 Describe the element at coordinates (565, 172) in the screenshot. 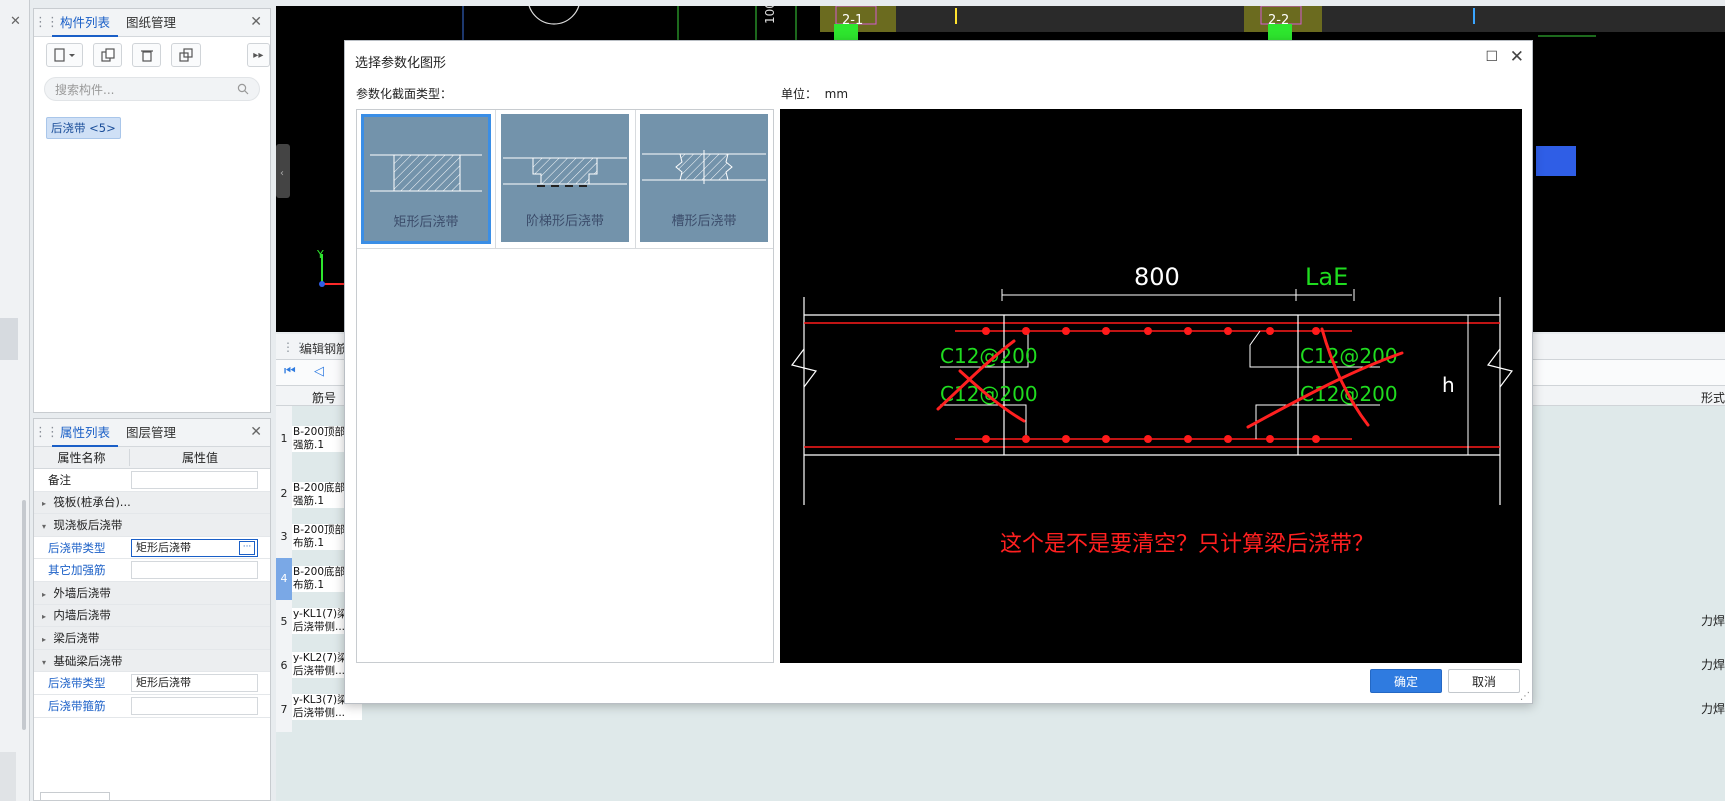

I see `stepped-strip-icon` at that location.